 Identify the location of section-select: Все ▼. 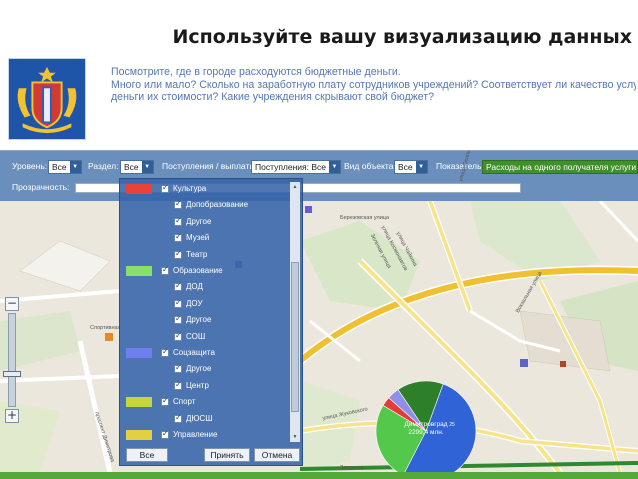
(137, 167).